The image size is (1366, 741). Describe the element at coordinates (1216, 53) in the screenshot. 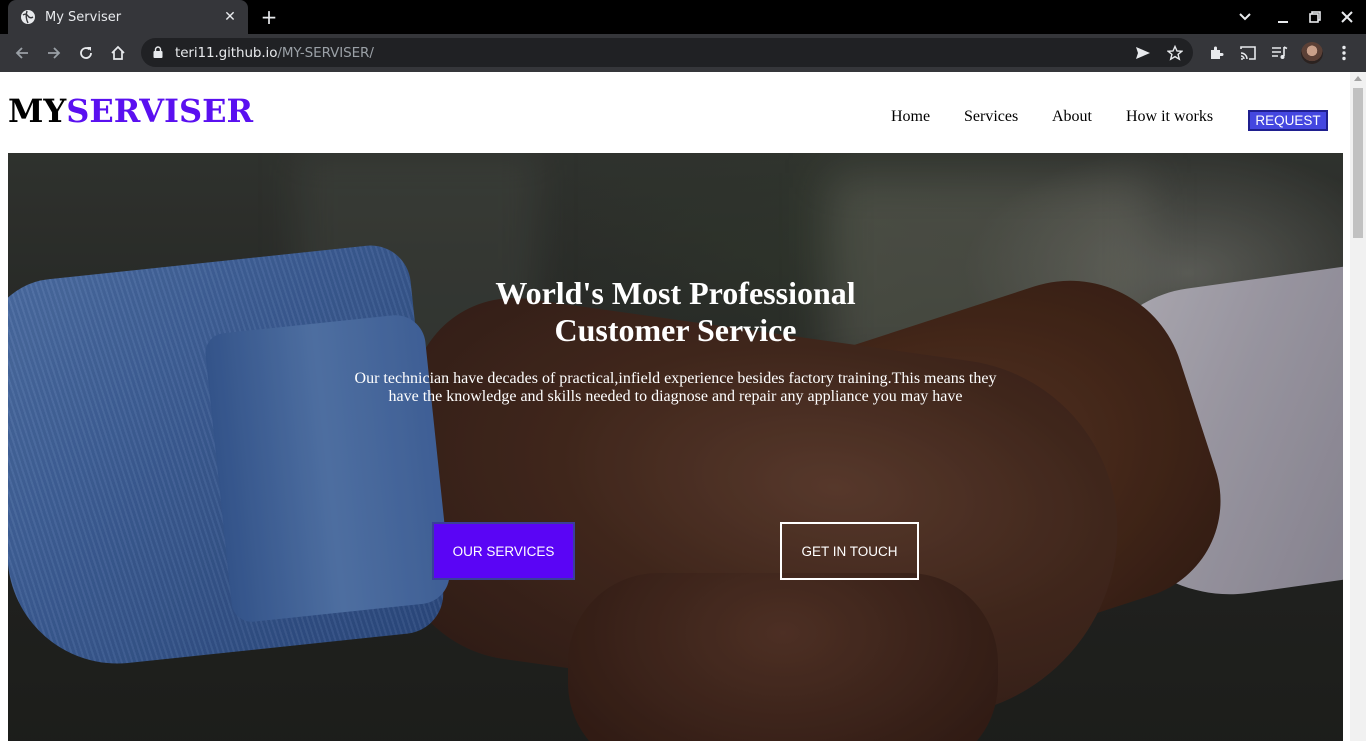

I see `extensions-icon` at that location.